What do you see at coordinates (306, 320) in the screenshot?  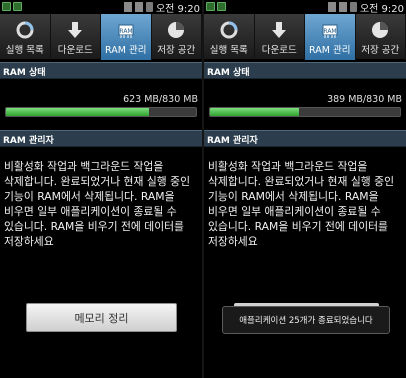 I see `apps-closed-toast: 애플리케이션 25개가 종료되었습니다` at bounding box center [306, 320].